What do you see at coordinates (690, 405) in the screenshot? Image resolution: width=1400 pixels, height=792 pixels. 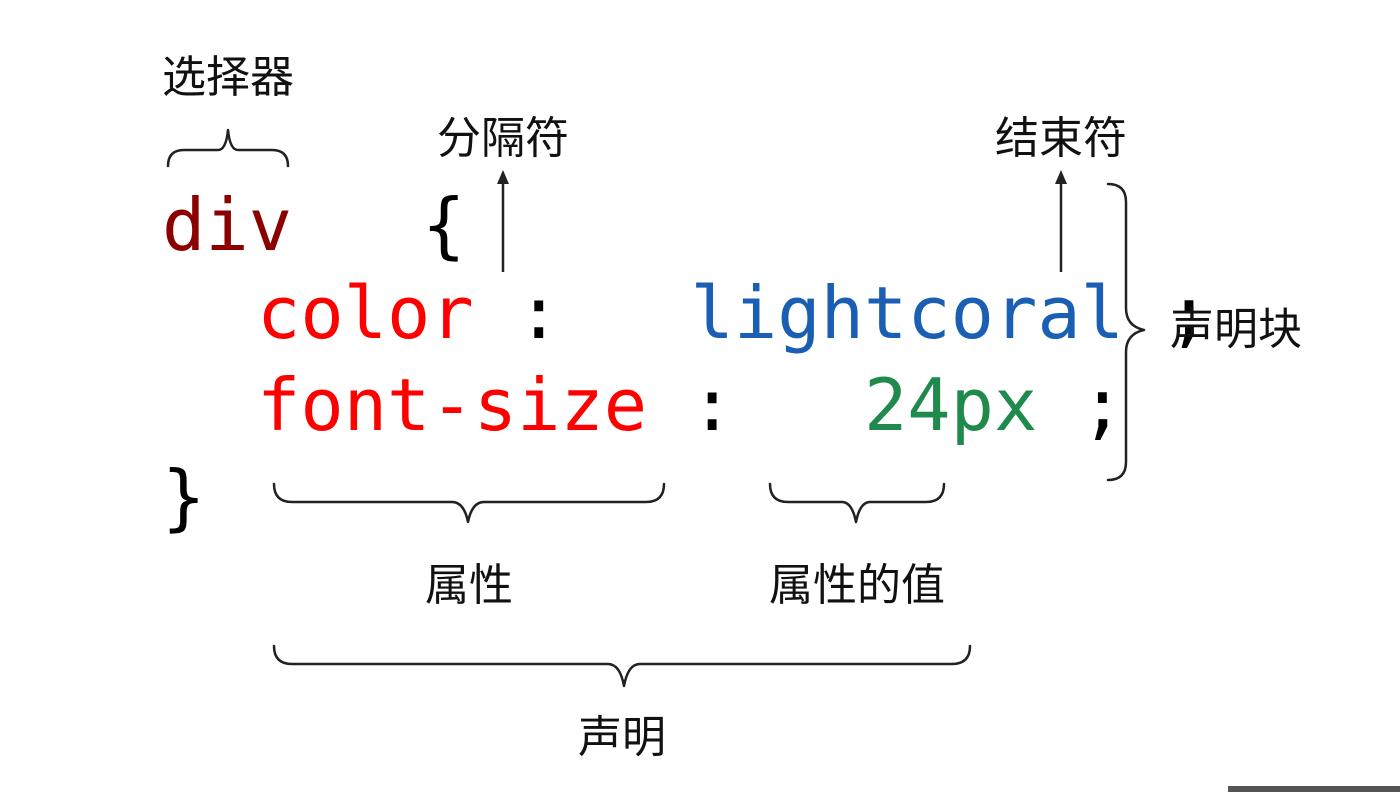 I see `code-line-declaration-2: font-size : 24px ;` at bounding box center [690, 405].